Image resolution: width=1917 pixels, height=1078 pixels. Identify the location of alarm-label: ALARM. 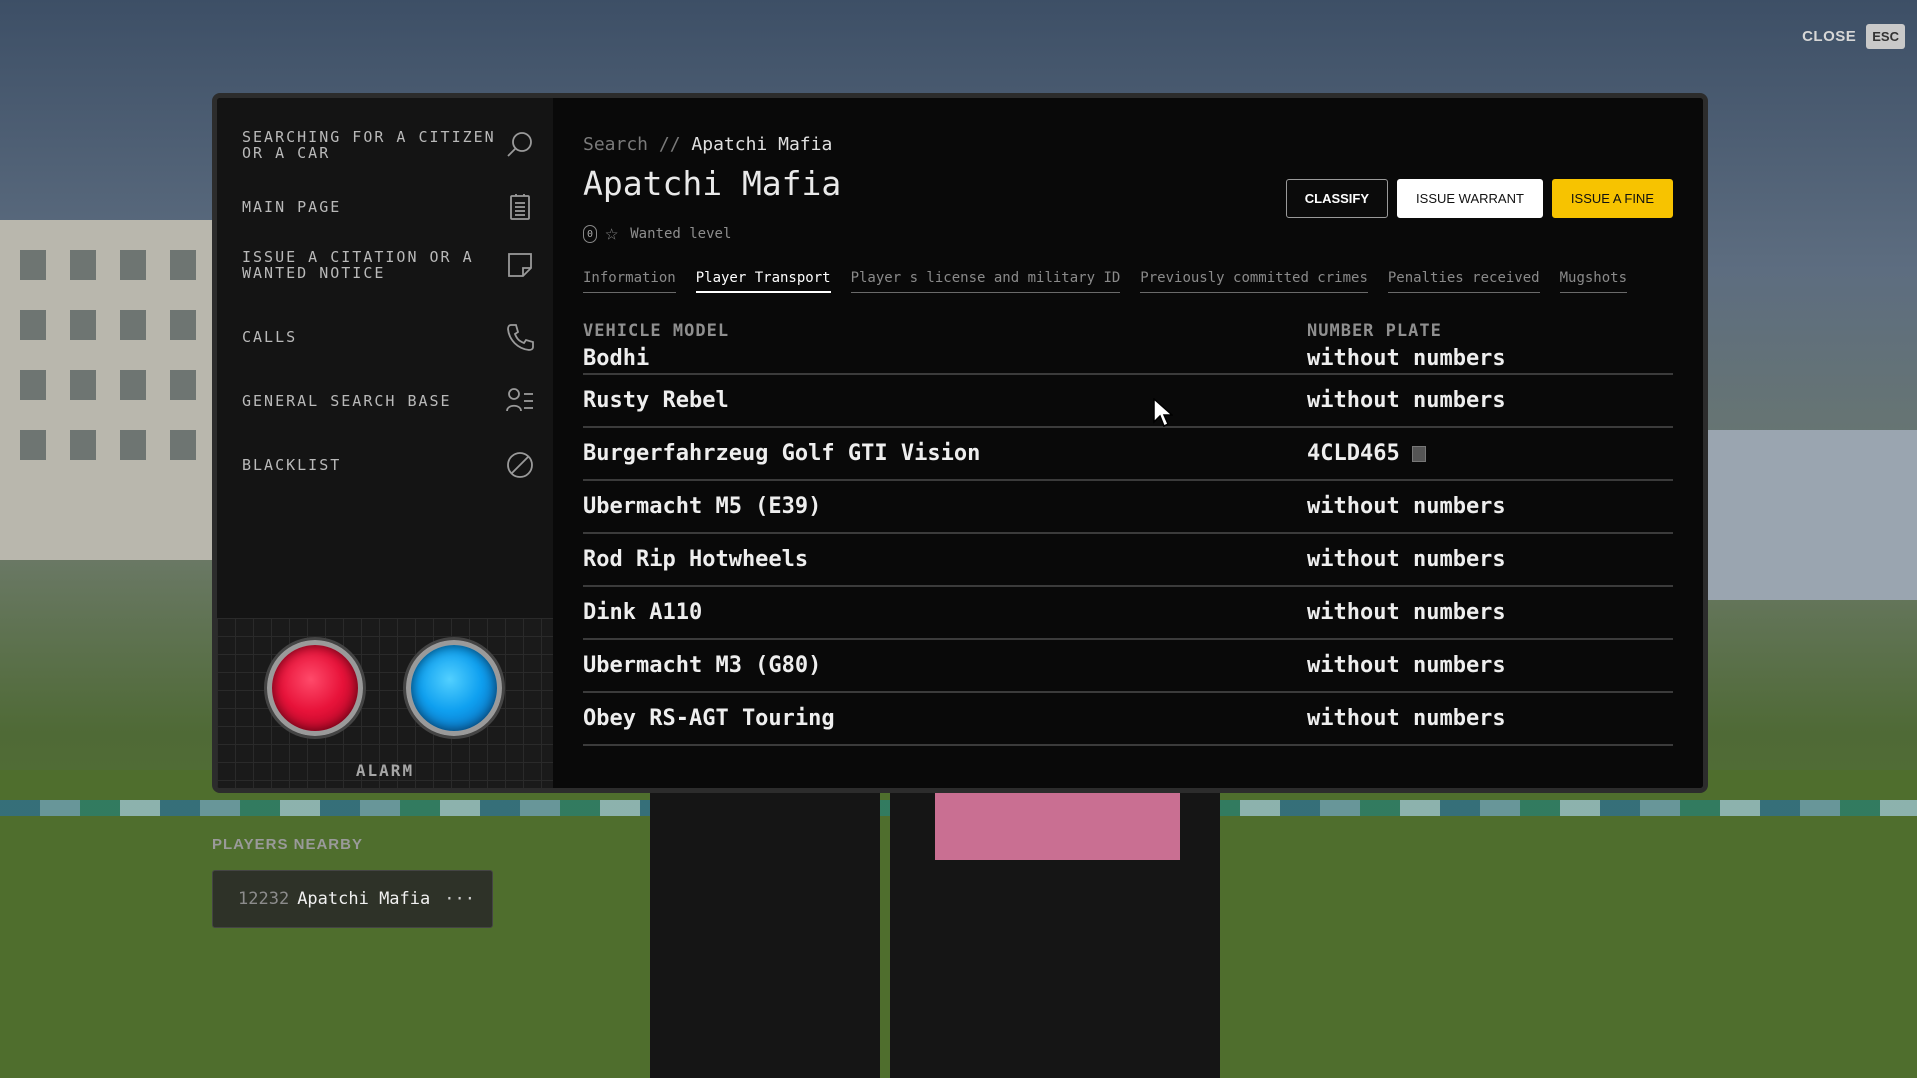
(385, 770).